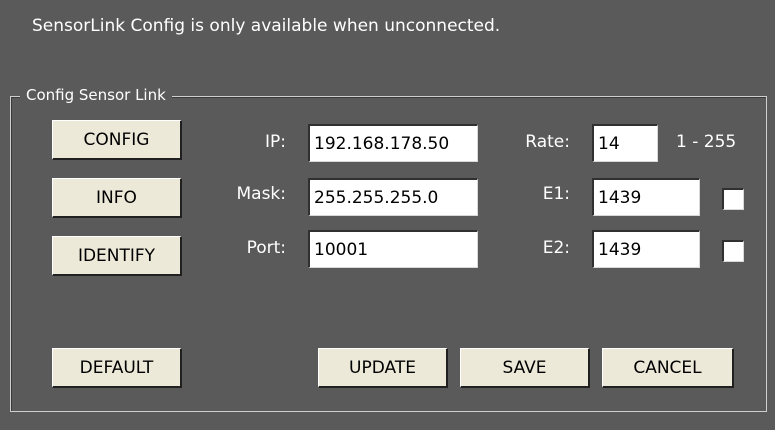 This screenshot has width=775, height=430. Describe the element at coordinates (275, 142) in the screenshot. I see `ip-label: IP:` at that location.